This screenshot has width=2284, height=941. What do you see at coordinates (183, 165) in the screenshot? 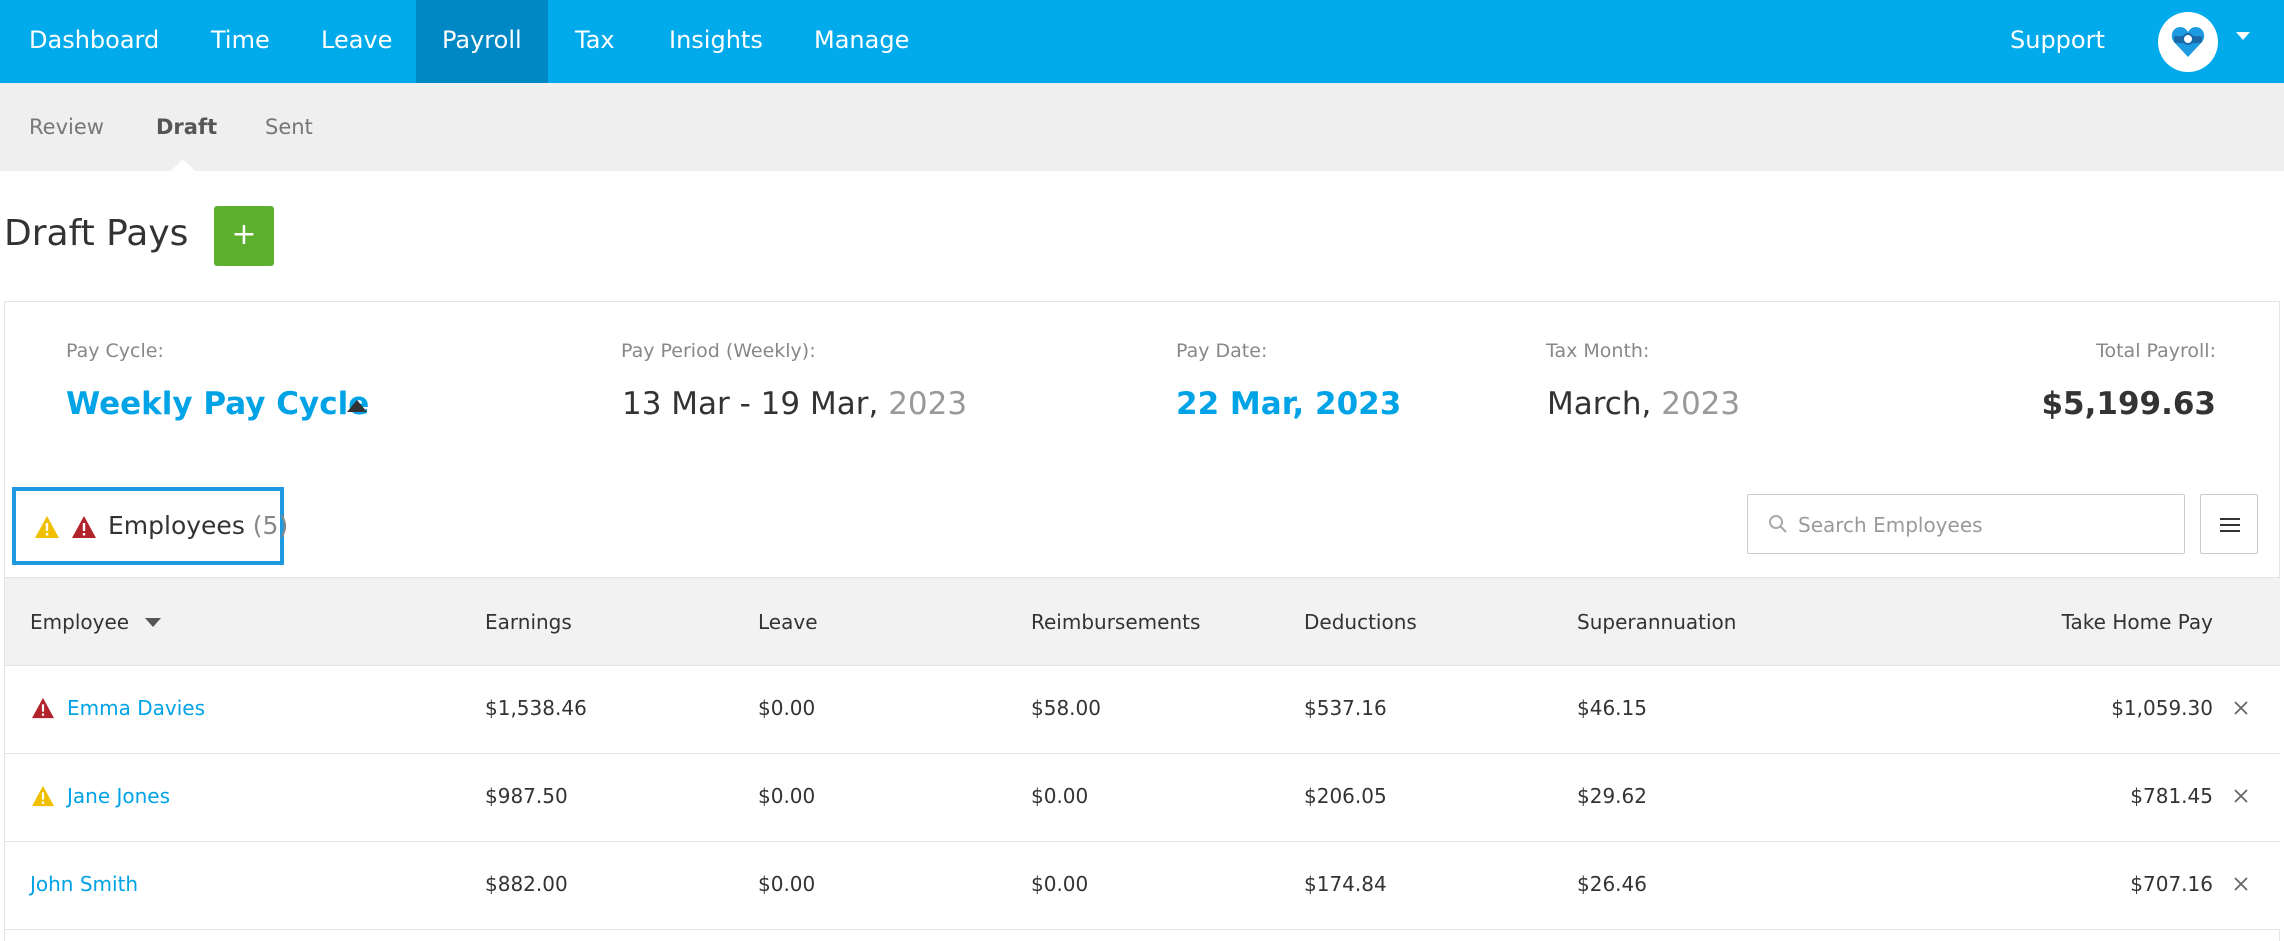
I see `active-tab-pointer` at bounding box center [183, 165].